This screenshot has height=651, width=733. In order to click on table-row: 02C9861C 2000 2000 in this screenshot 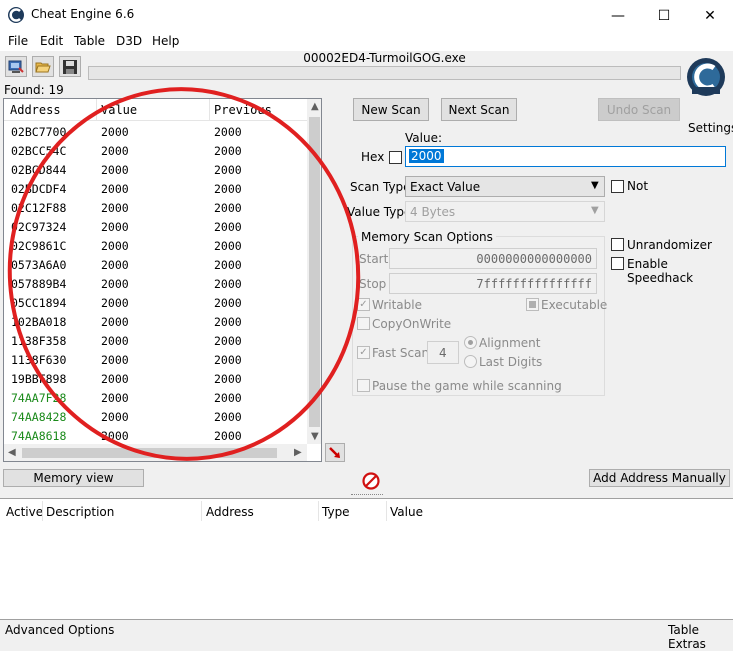, I will do `click(155, 245)`.